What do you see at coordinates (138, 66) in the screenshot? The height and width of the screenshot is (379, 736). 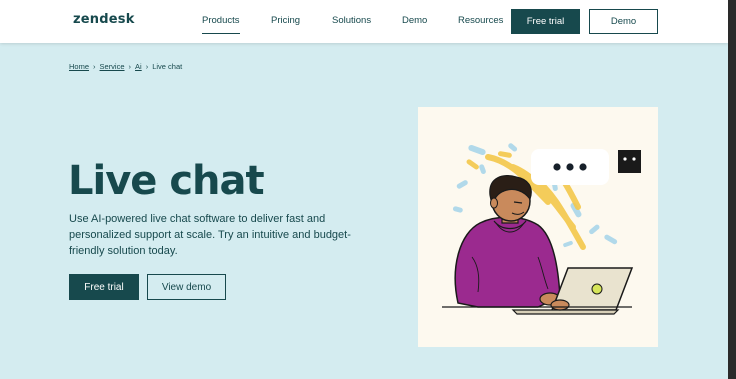 I see `breadcrumb-ai: Ai` at bounding box center [138, 66].